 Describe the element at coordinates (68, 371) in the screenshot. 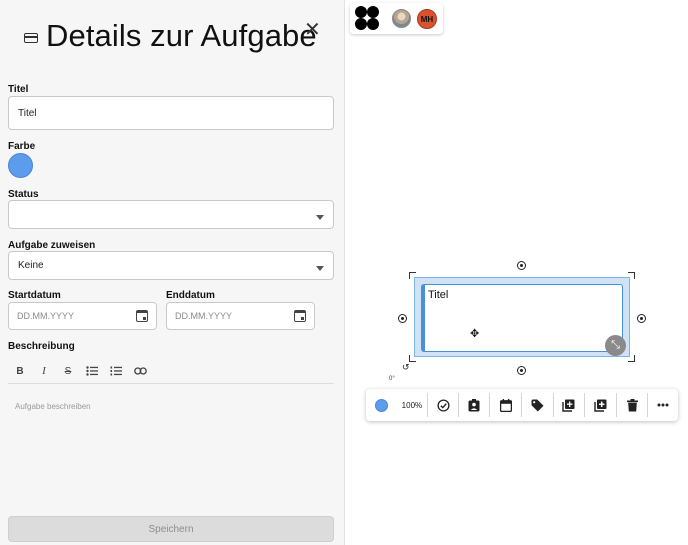

I see `strikethrough-icon: S` at that location.